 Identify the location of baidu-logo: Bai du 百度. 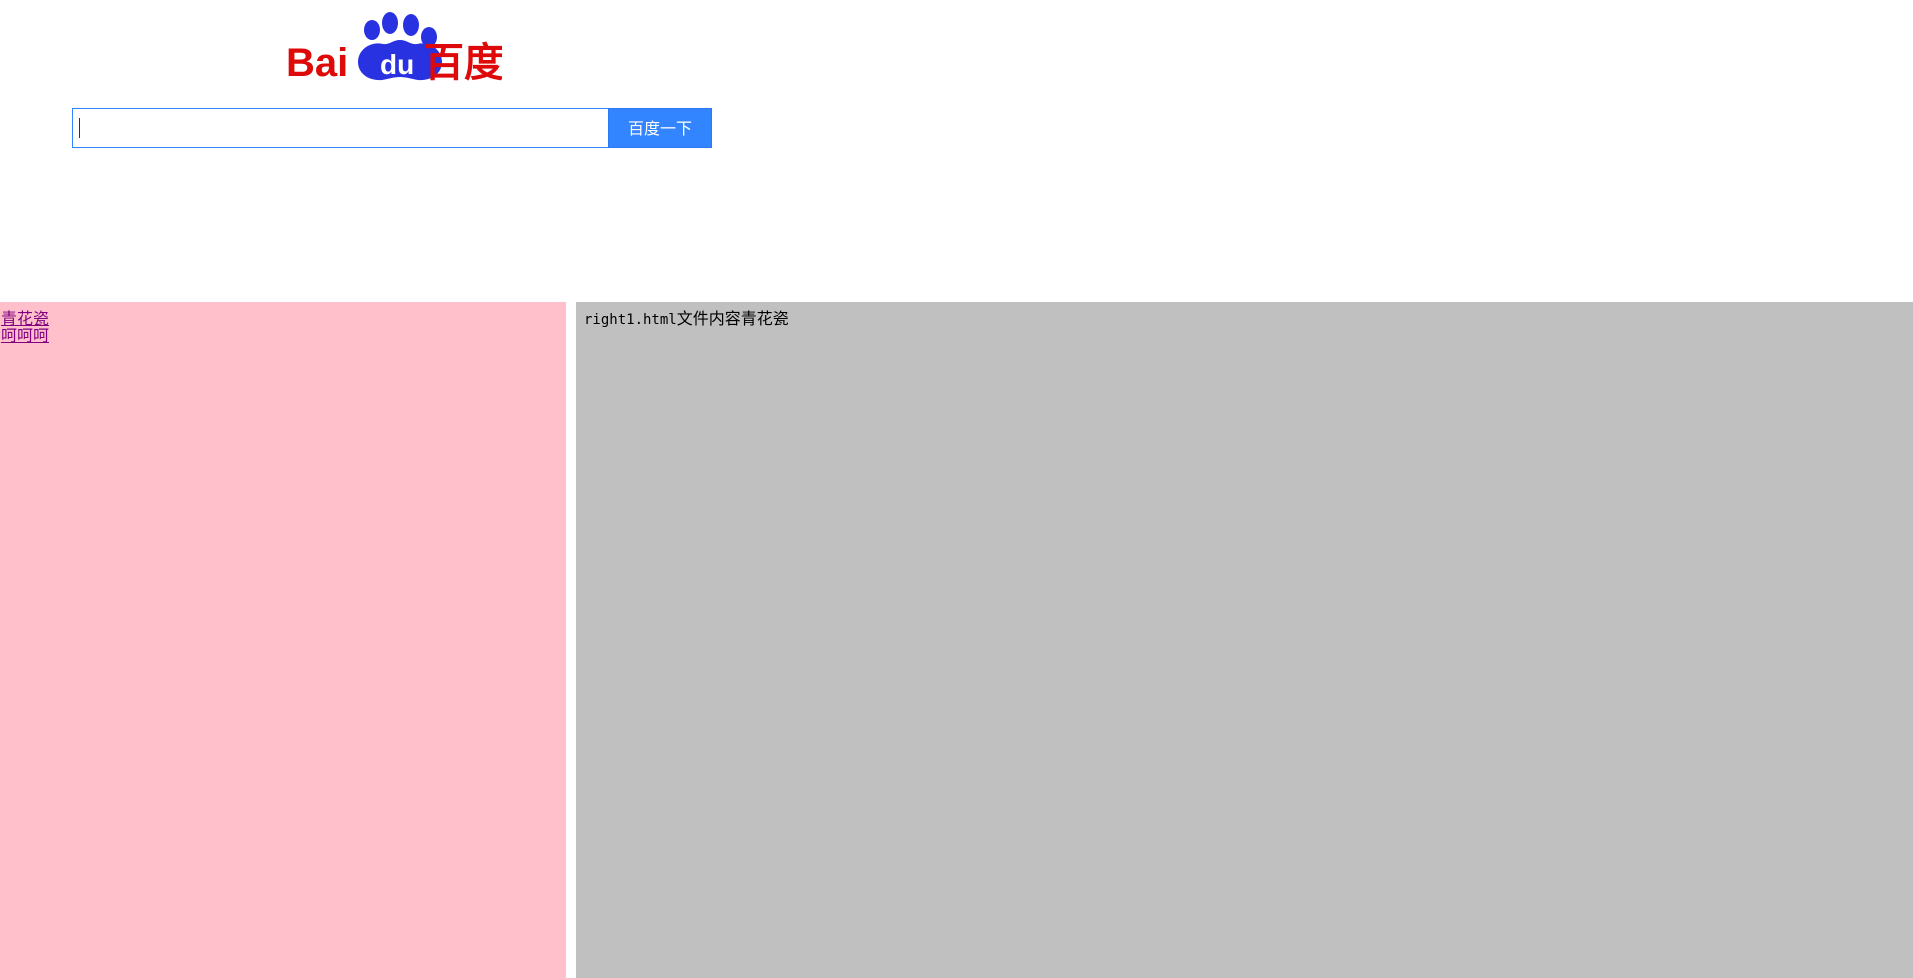
(394, 47).